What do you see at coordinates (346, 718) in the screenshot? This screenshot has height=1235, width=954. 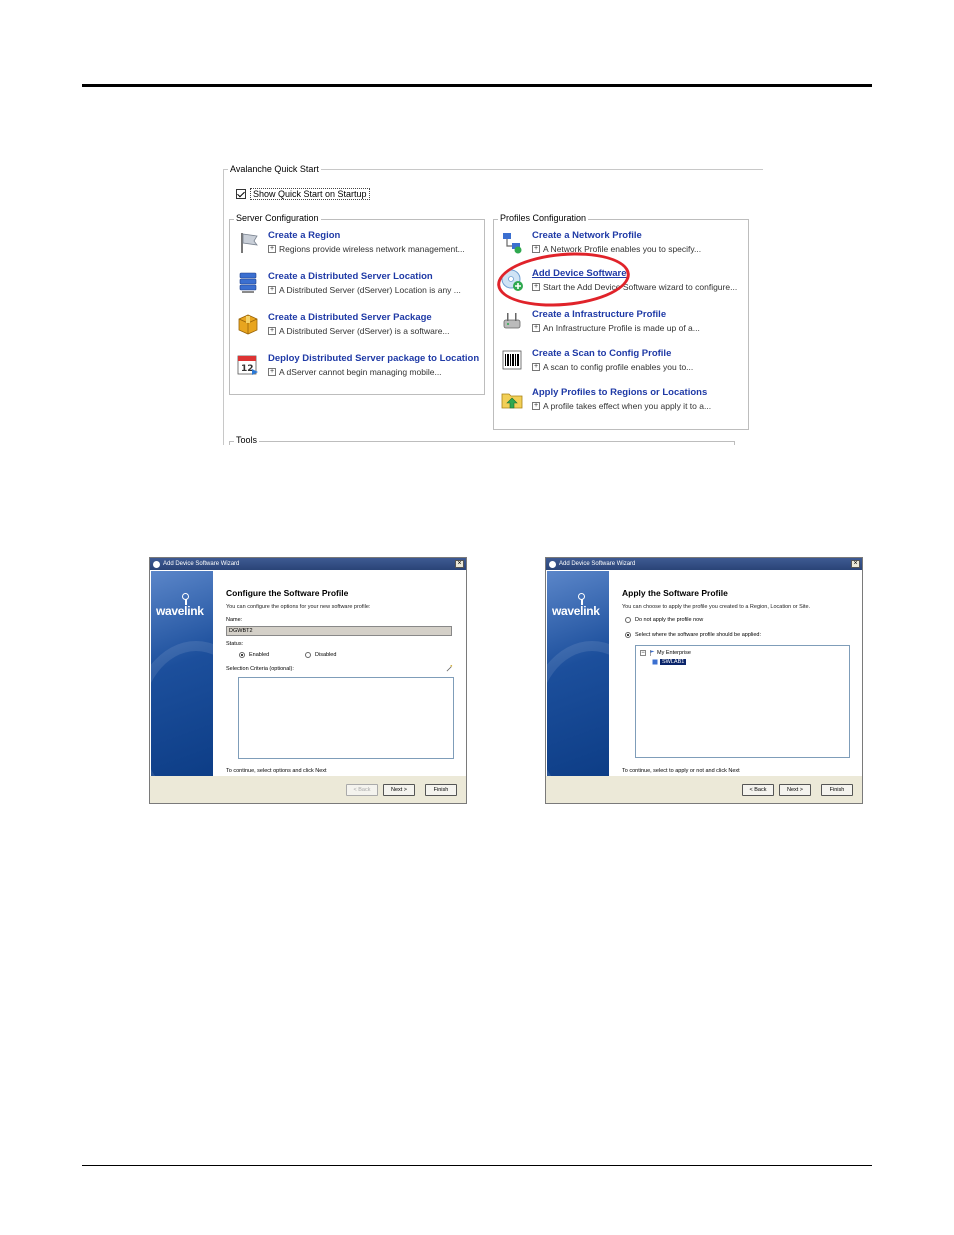 I see `selection-criteria-box` at bounding box center [346, 718].